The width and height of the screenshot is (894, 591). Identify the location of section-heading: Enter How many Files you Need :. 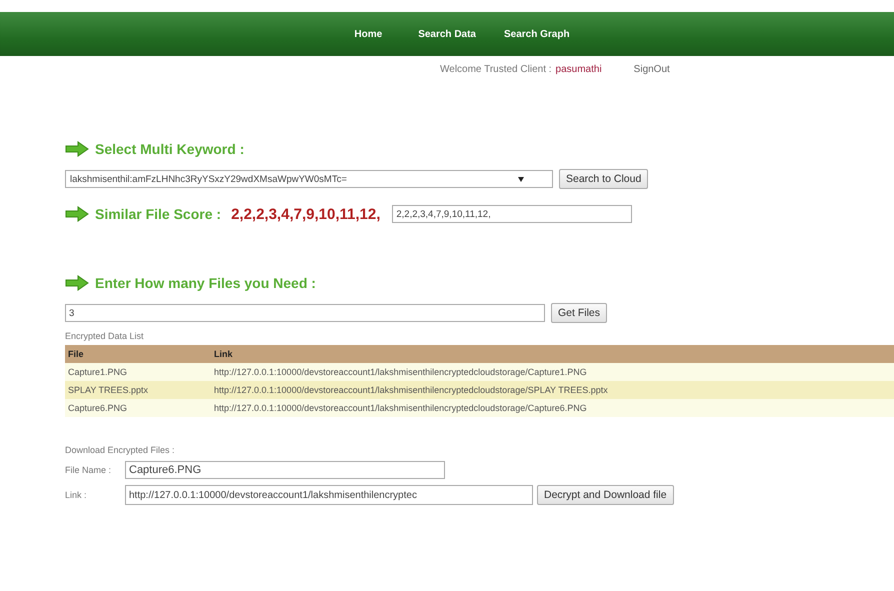
(205, 283).